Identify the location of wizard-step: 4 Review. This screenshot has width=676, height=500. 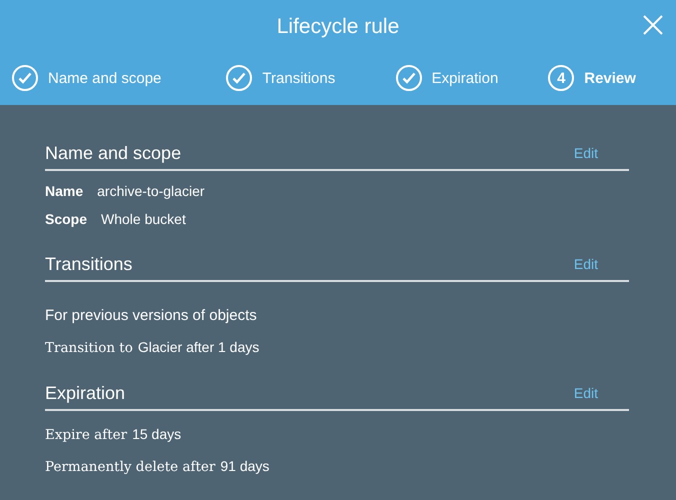
(606, 78).